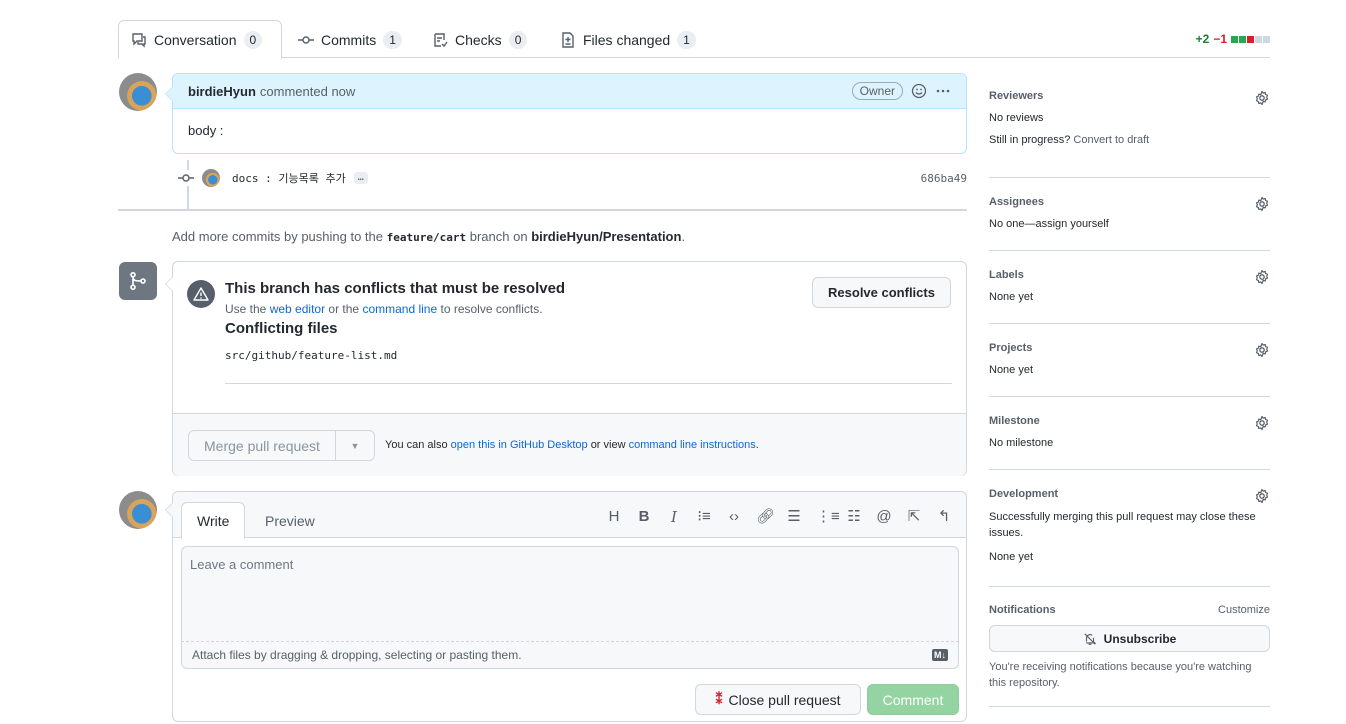 This screenshot has height=724, width=1346. What do you see at coordinates (943, 91) in the screenshot?
I see `kebab-horizontal-icon` at bounding box center [943, 91].